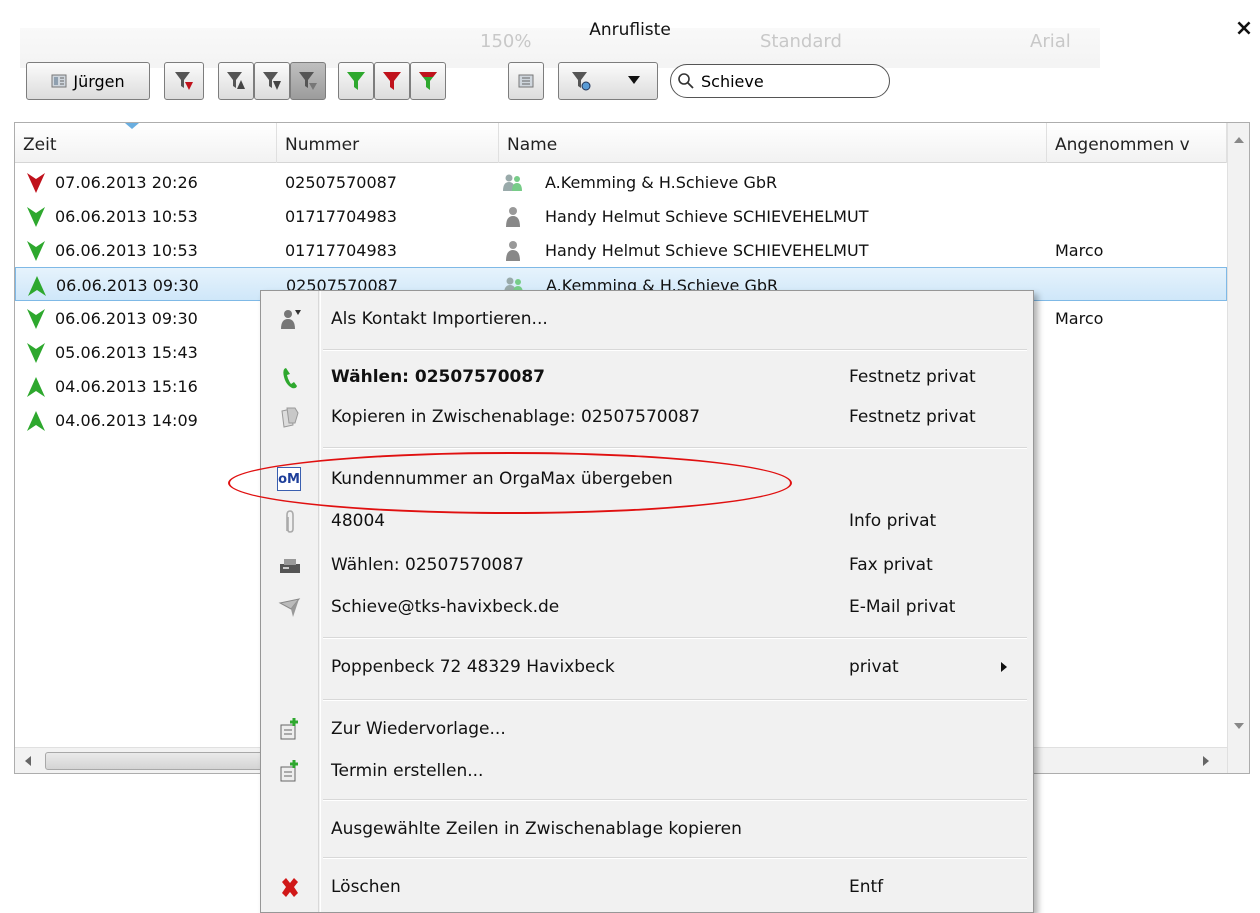 This screenshot has width=1260, height=913. Describe the element at coordinates (341, 182) in the screenshot. I see `cell-number: 02507570087` at that location.